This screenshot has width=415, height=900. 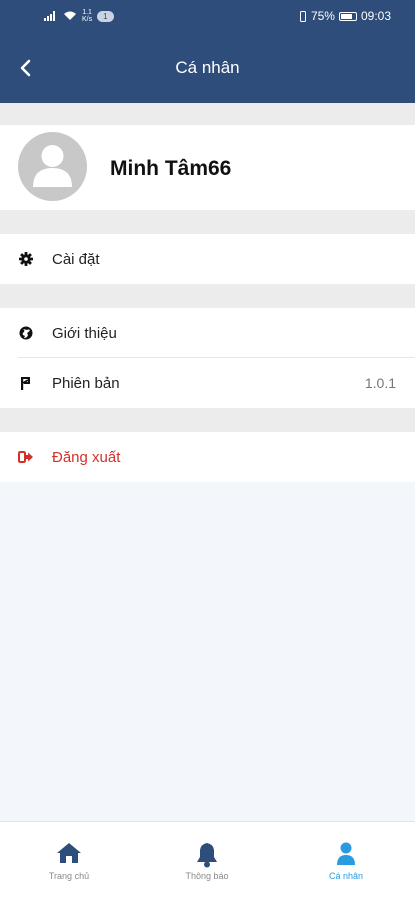 I want to click on logout-label: Đăng xuất, so click(x=86, y=457).